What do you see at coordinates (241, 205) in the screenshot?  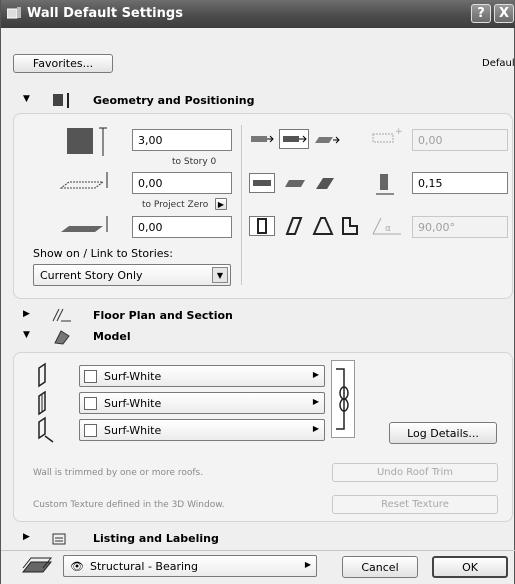 I see `geometry-divider` at bounding box center [241, 205].